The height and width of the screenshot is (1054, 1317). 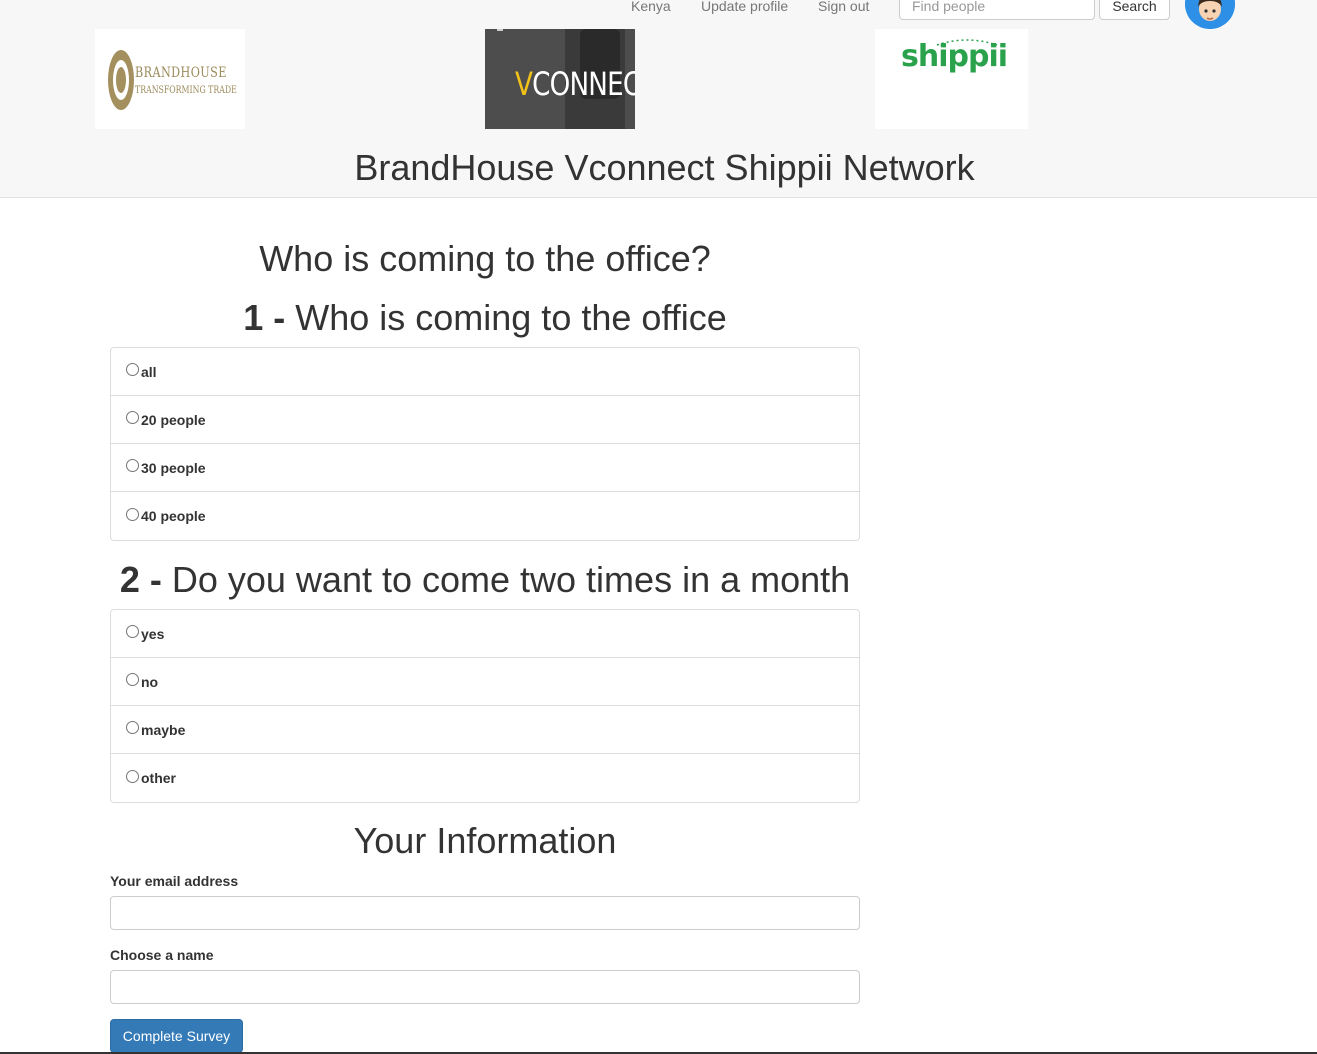 What do you see at coordinates (511, 317) in the screenshot?
I see `question-1-text: Who is coming to the office` at bounding box center [511, 317].